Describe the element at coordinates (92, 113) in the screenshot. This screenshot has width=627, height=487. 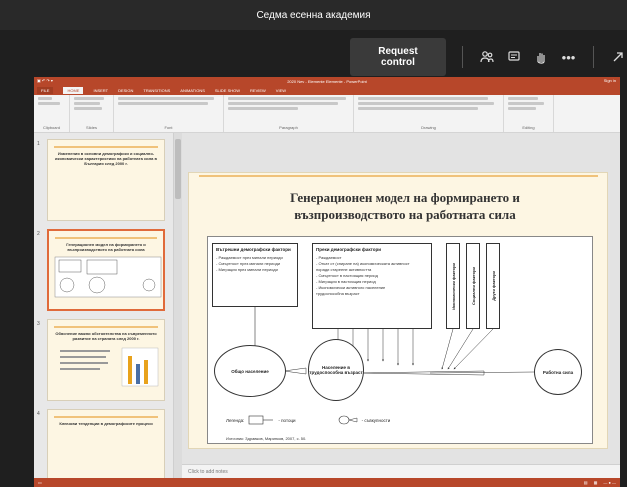
I see `ribbon-group-slides: Slides` at that location.